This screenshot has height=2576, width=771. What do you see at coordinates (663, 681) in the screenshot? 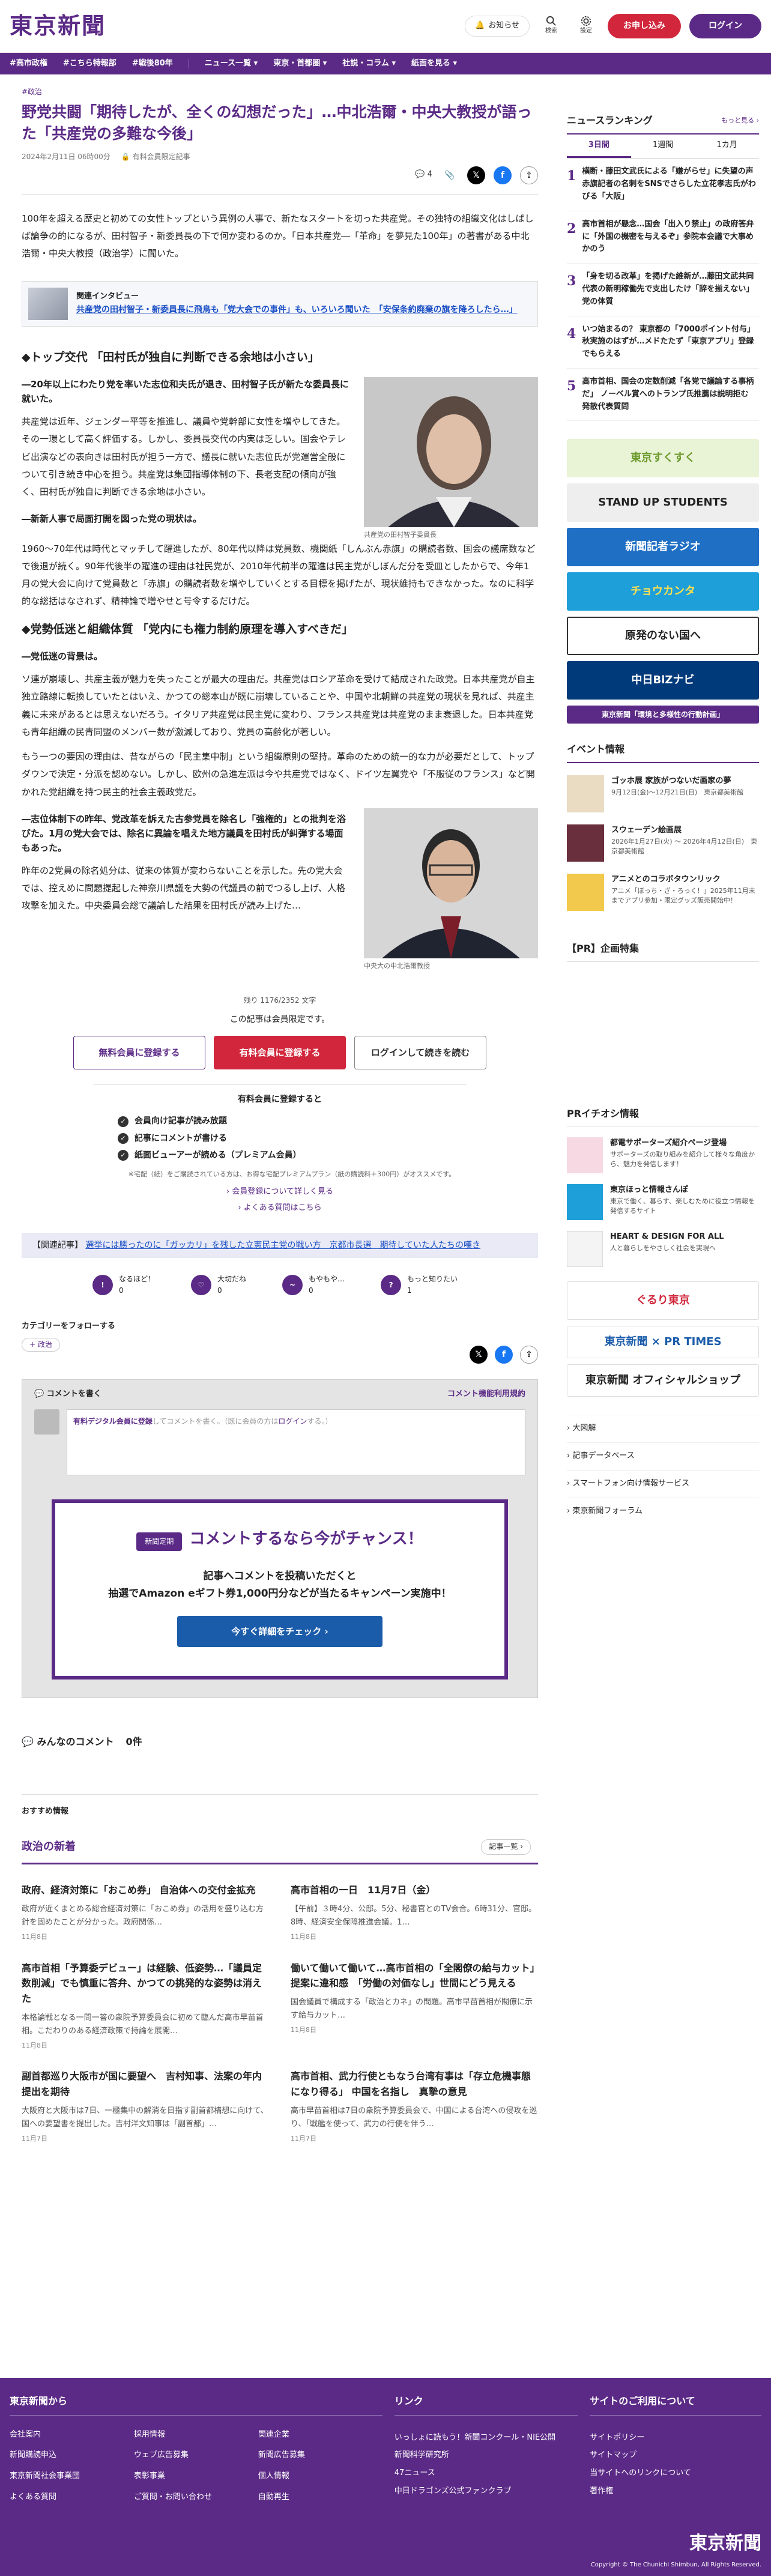
I see `banner-biz-navi: 中日BiZナビ` at bounding box center [663, 681].